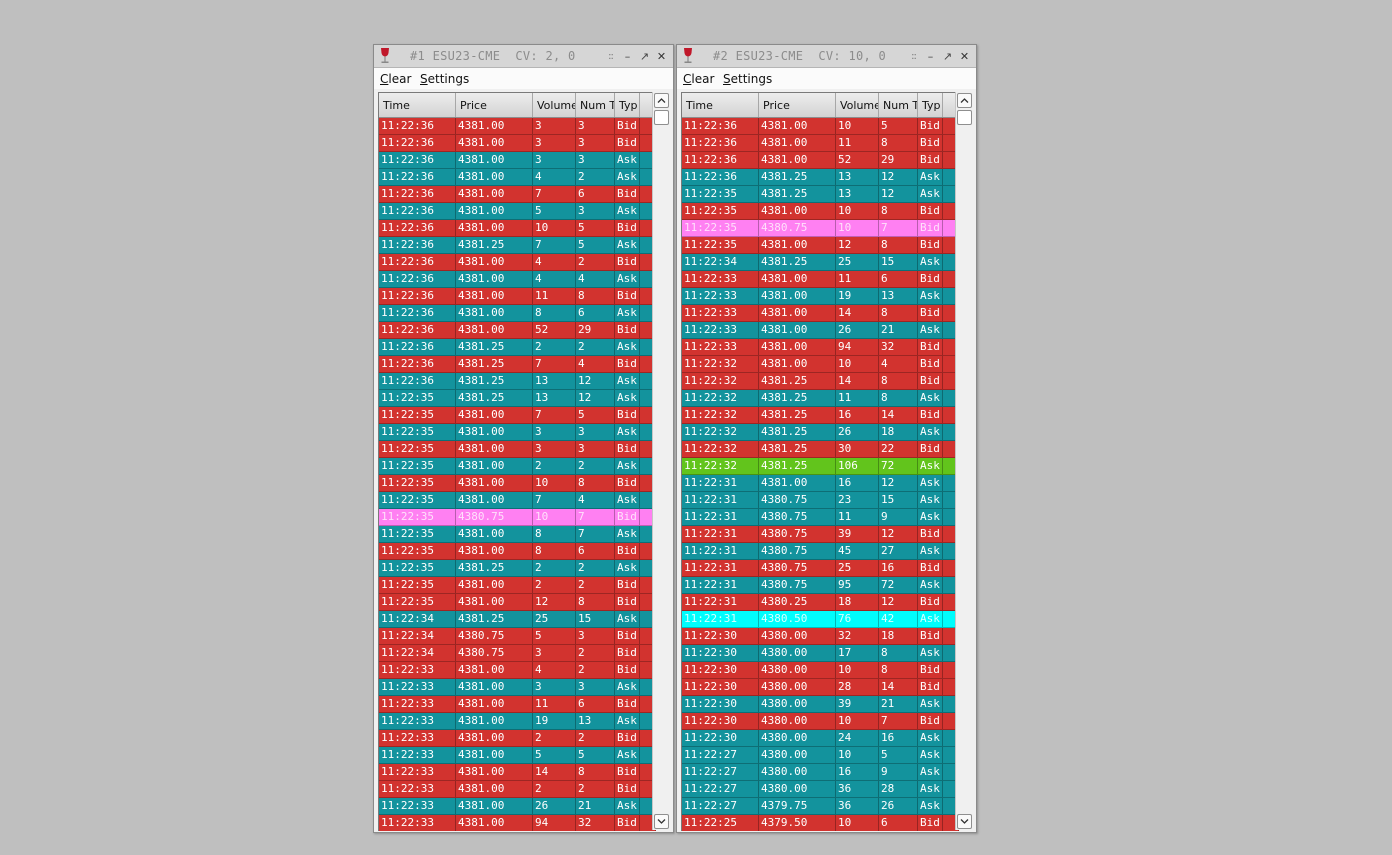  I want to click on table-row: 11:22:36 4381.25 2 2 Ask, so click(517, 347).